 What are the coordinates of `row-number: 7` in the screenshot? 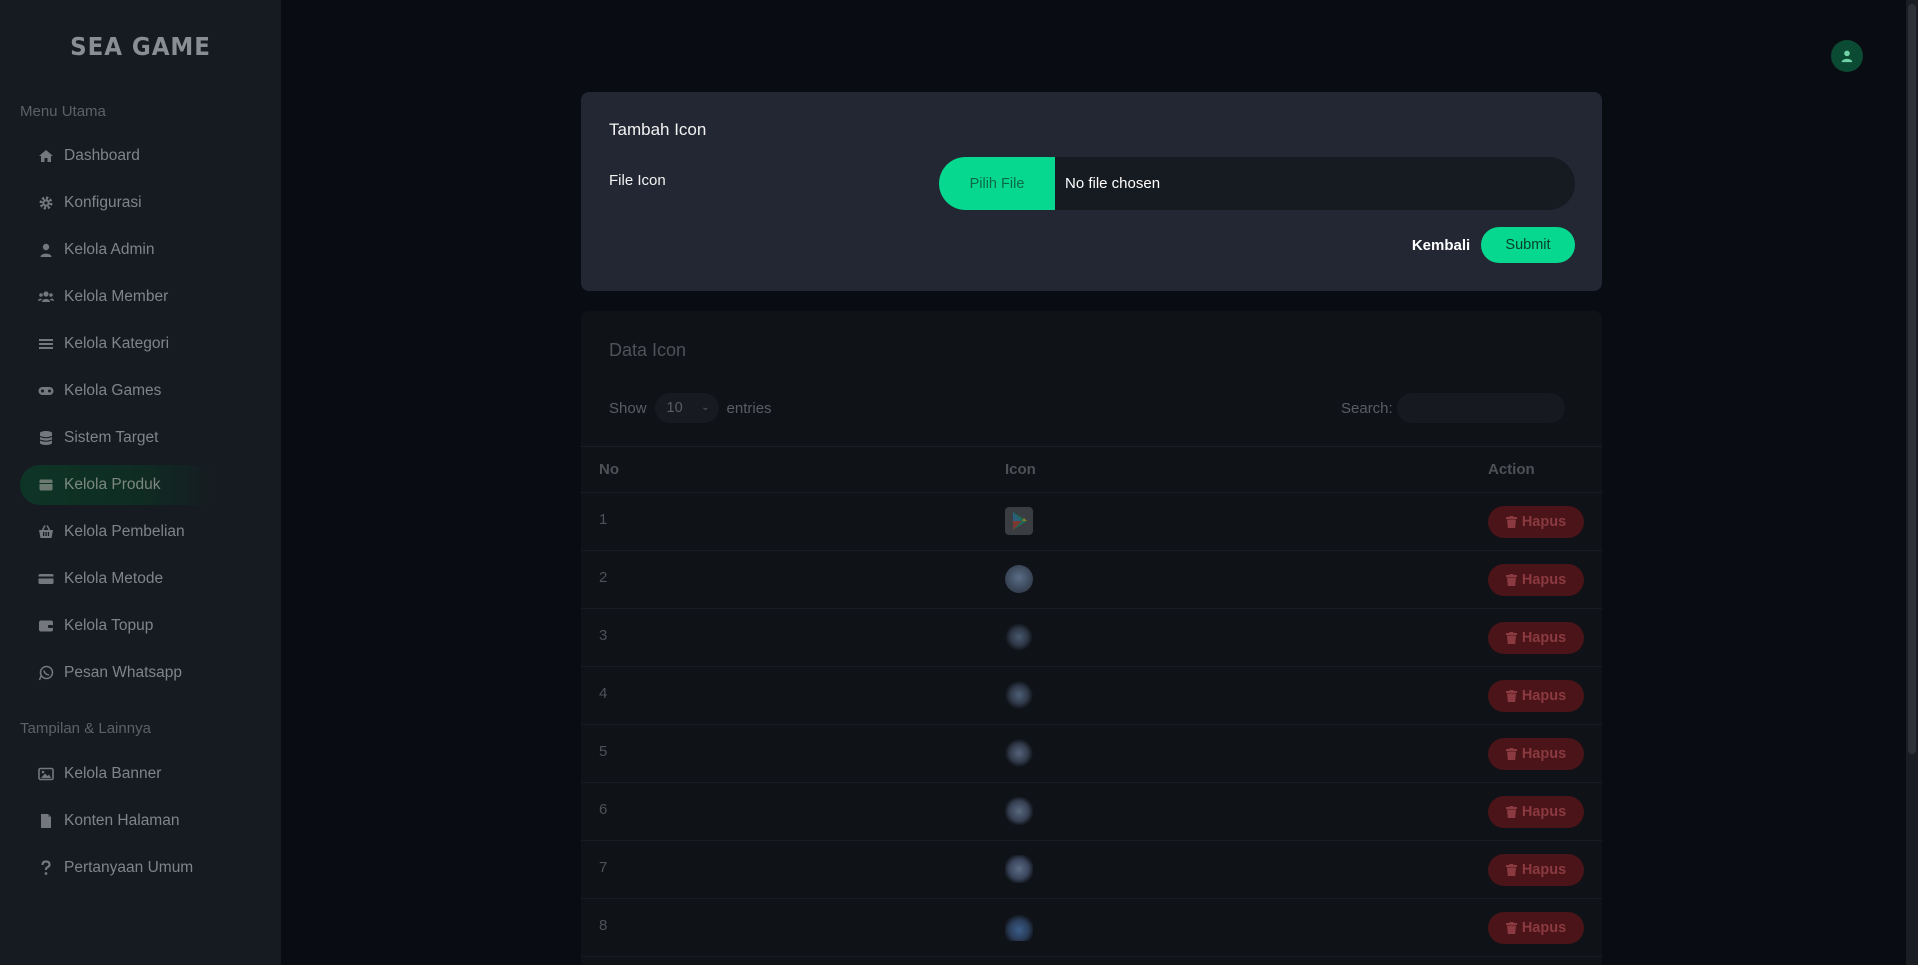 It's located at (603, 867).